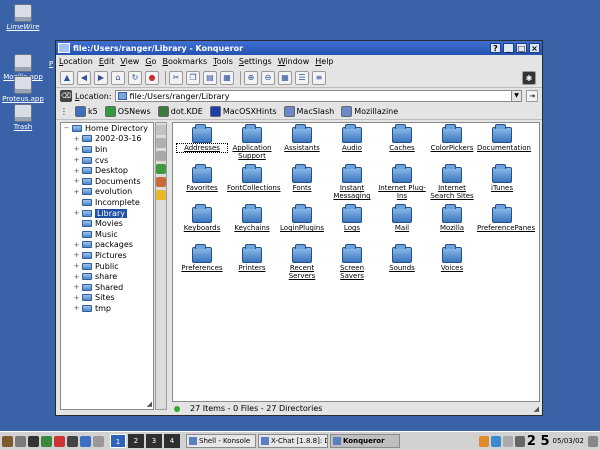  I want to click on pager-desktop-3: 3, so click(154, 441).